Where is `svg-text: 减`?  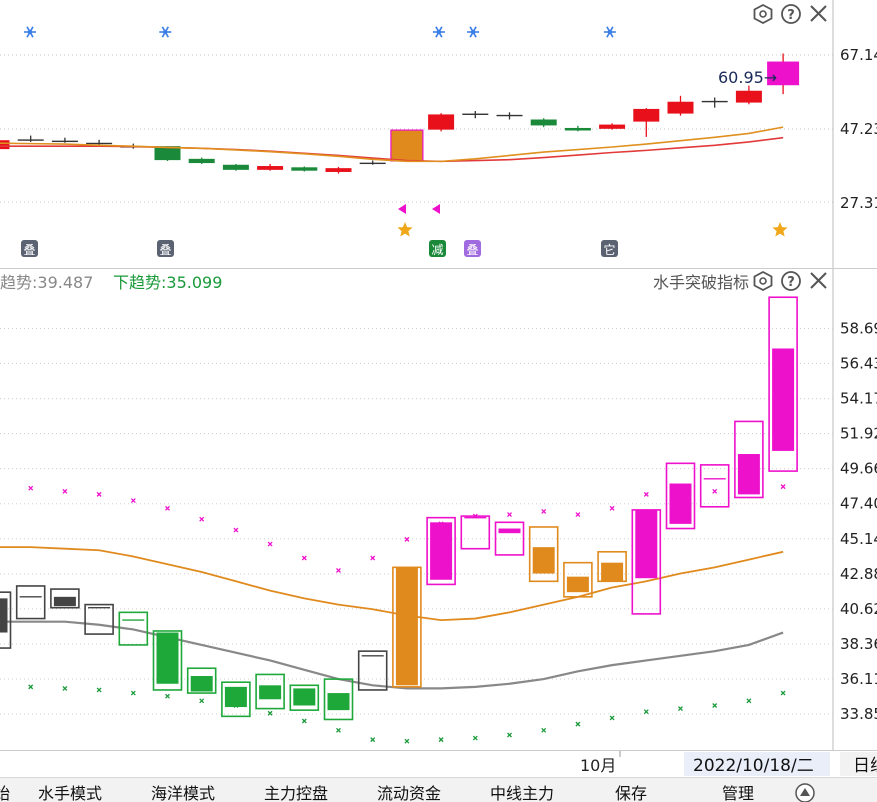
svg-text: 减 is located at coordinates (437, 250).